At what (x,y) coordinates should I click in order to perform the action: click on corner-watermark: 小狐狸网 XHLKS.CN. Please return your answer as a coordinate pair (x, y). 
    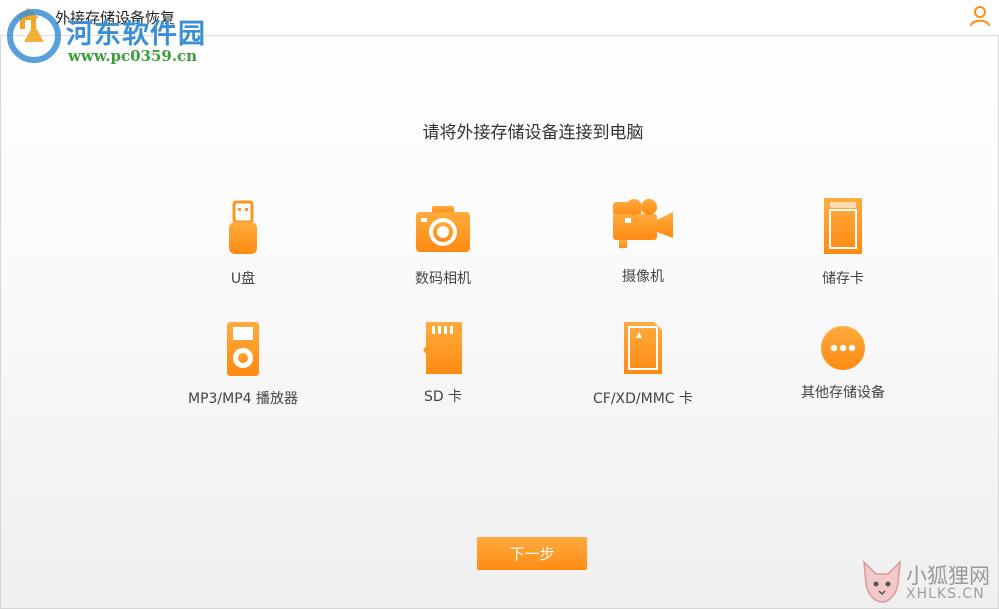
    Looking at the image, I should click on (928, 582).